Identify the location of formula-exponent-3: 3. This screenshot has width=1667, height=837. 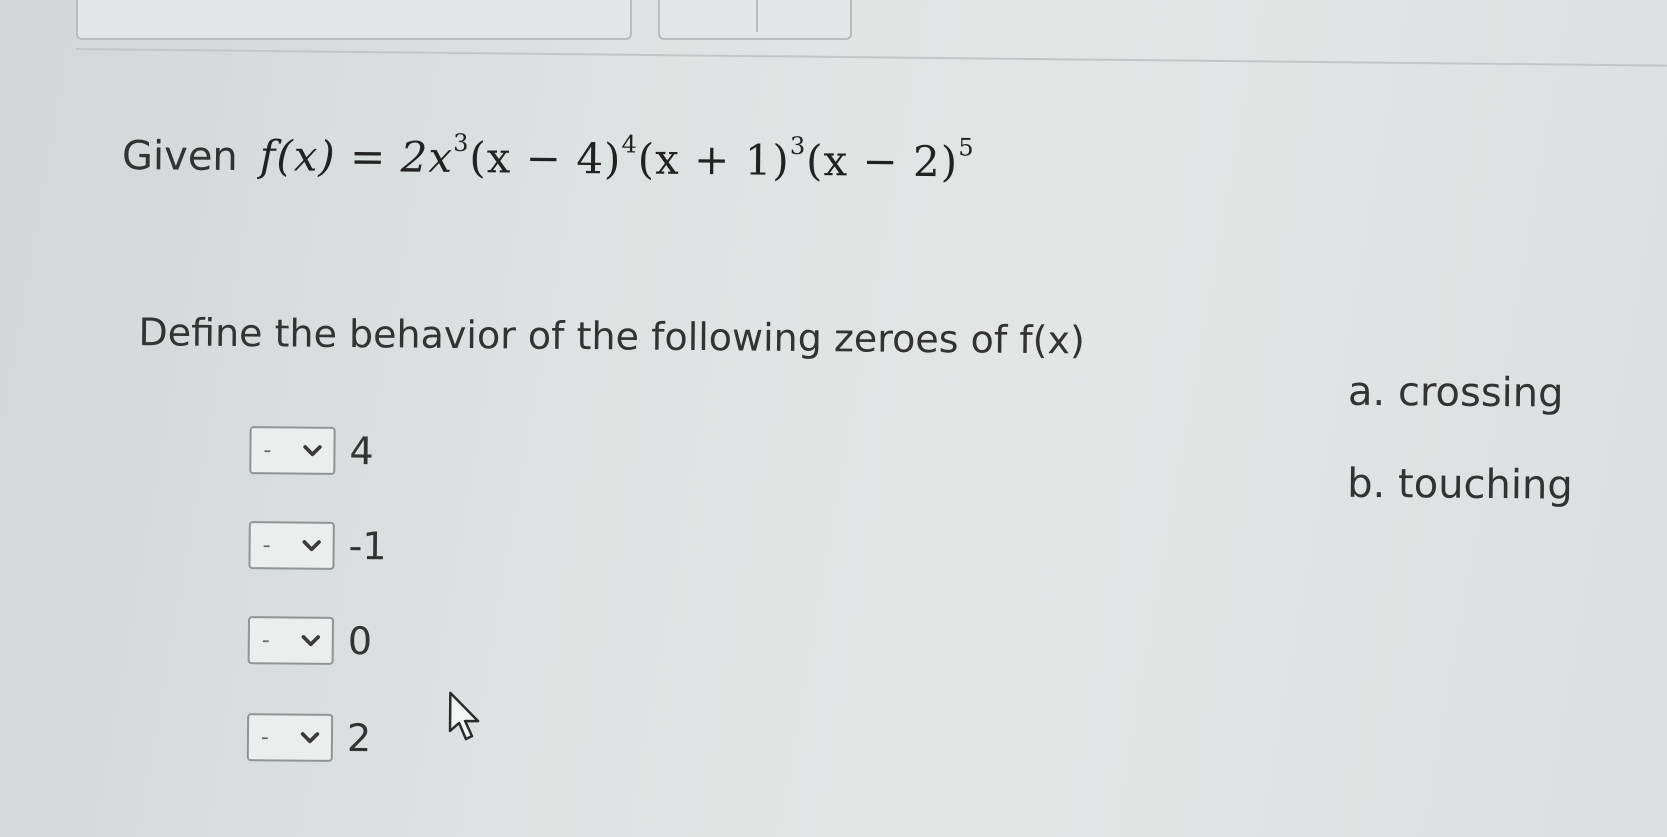
(798, 145).